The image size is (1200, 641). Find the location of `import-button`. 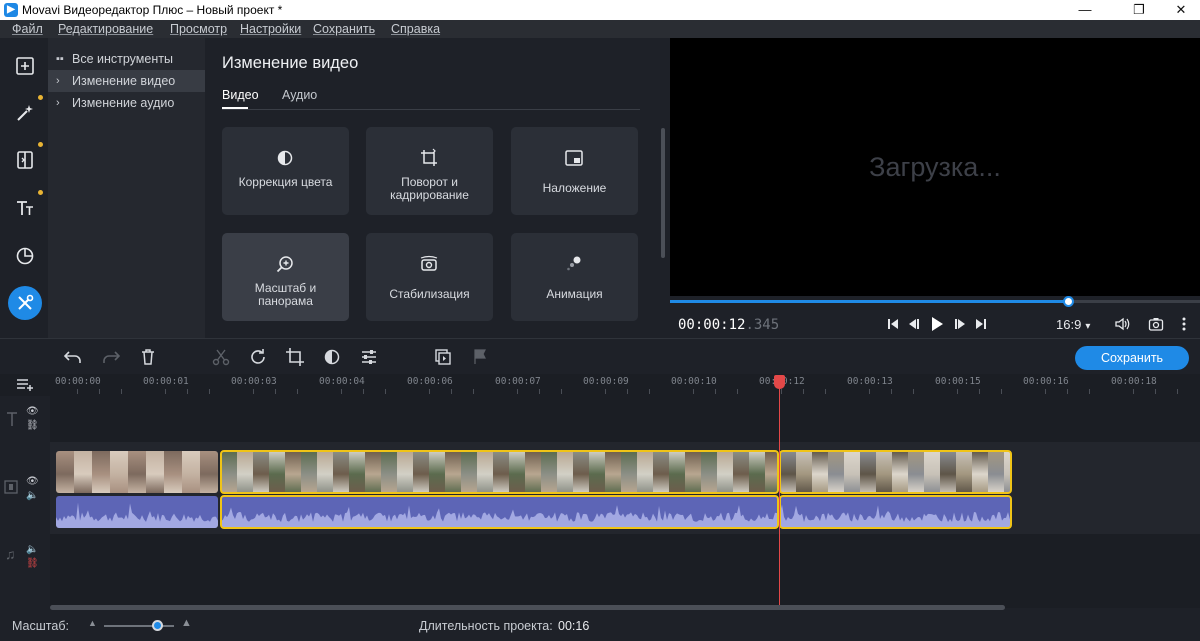

import-button is located at coordinates (25, 66).